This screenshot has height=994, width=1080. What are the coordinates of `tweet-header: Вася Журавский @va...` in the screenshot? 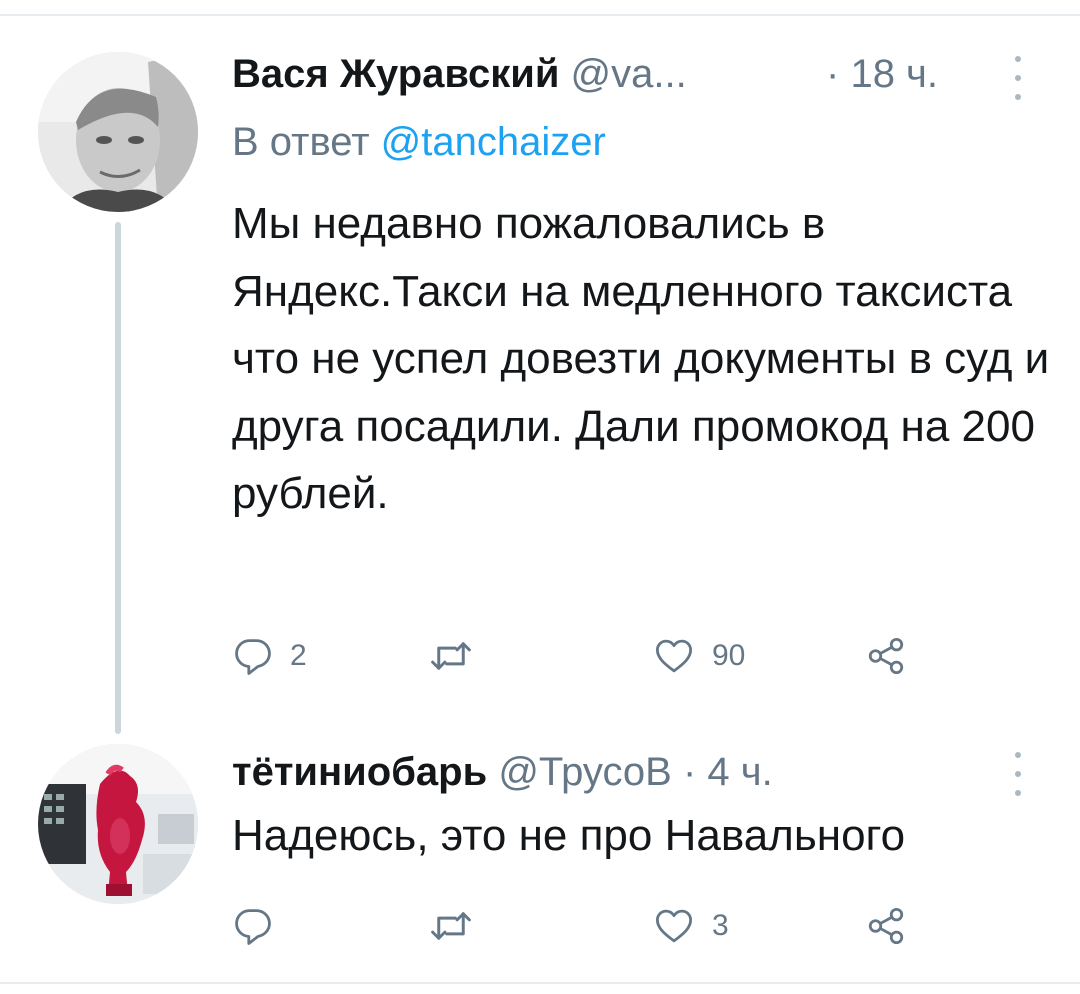 It's located at (459, 74).